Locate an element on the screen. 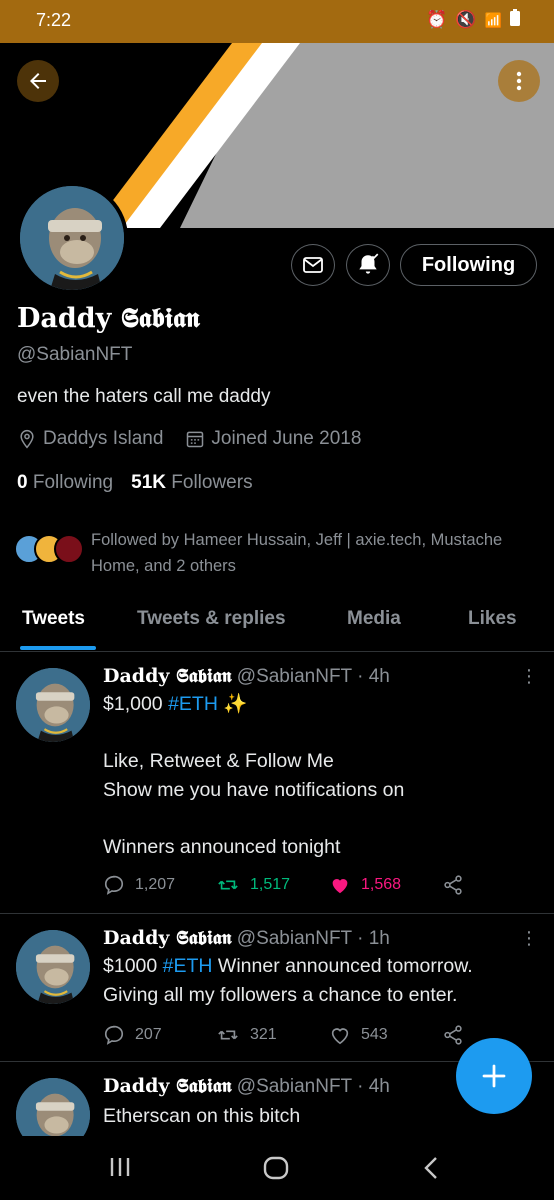 The image size is (554, 1200). compose-tweet-button is located at coordinates (494, 1076).